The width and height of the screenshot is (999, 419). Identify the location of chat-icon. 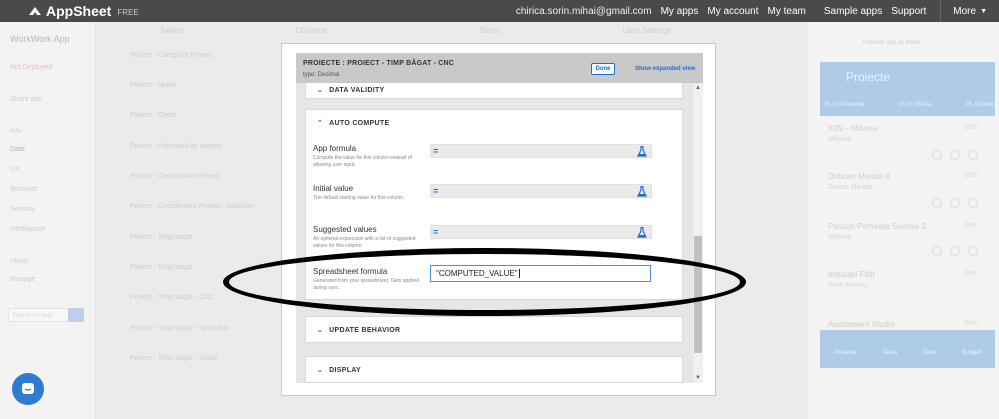
(28, 388).